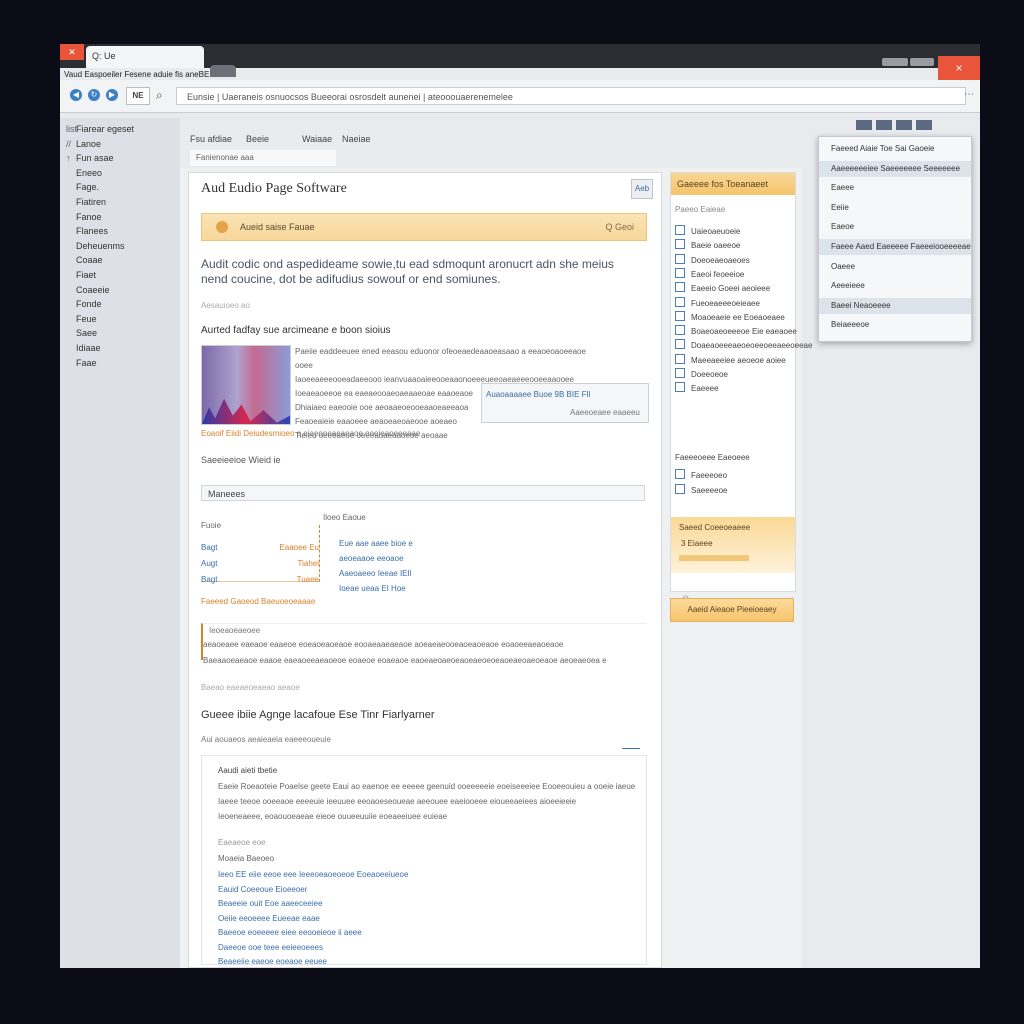 The height and width of the screenshot is (1024, 1024). I want to click on checkbox-item: Saeeeeoe, so click(701, 489).